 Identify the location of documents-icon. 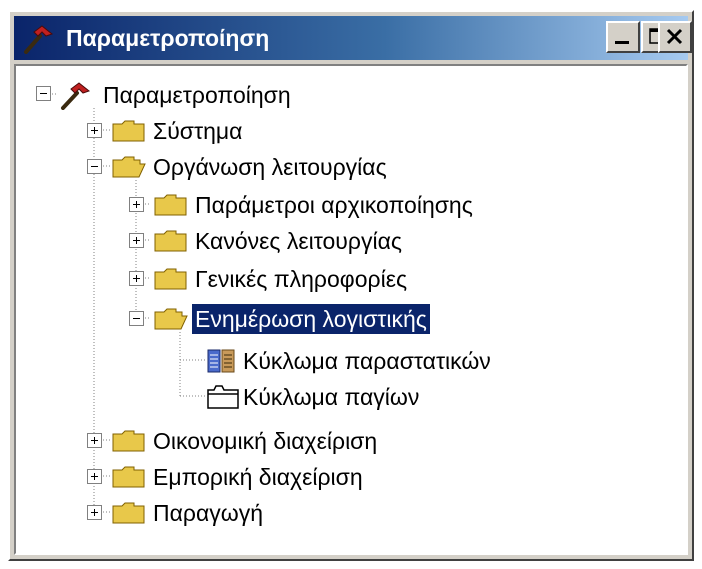
(221, 361).